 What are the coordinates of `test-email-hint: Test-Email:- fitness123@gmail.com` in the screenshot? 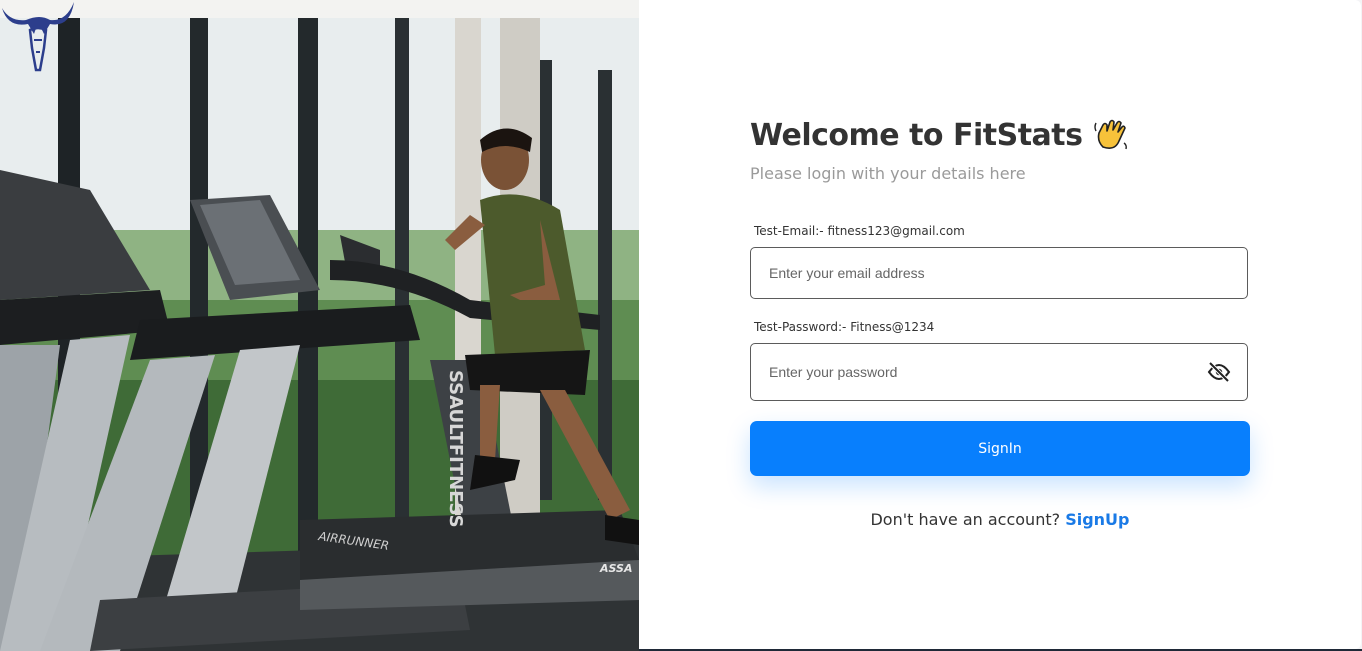 It's located at (859, 231).